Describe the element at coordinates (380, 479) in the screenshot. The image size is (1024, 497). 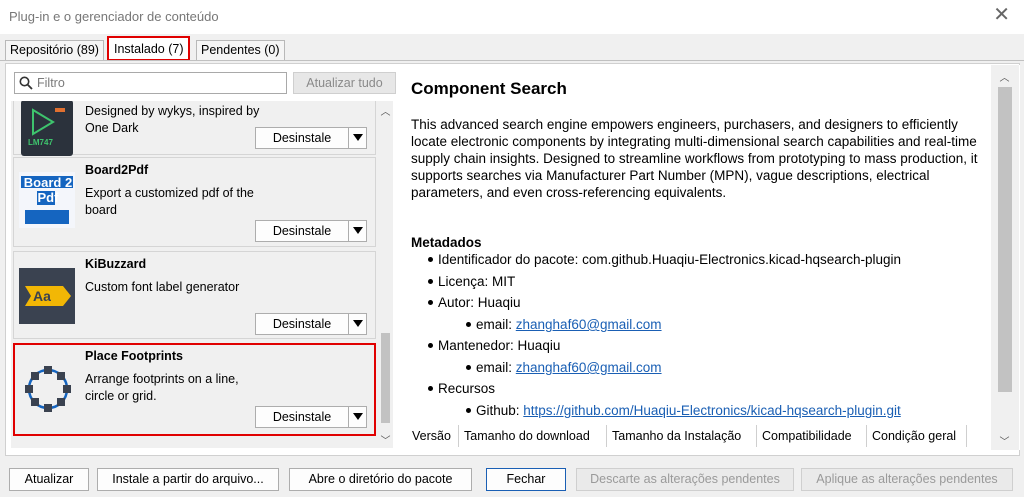
I see `open-package-directory-button: Abre o diretório do pacote` at that location.